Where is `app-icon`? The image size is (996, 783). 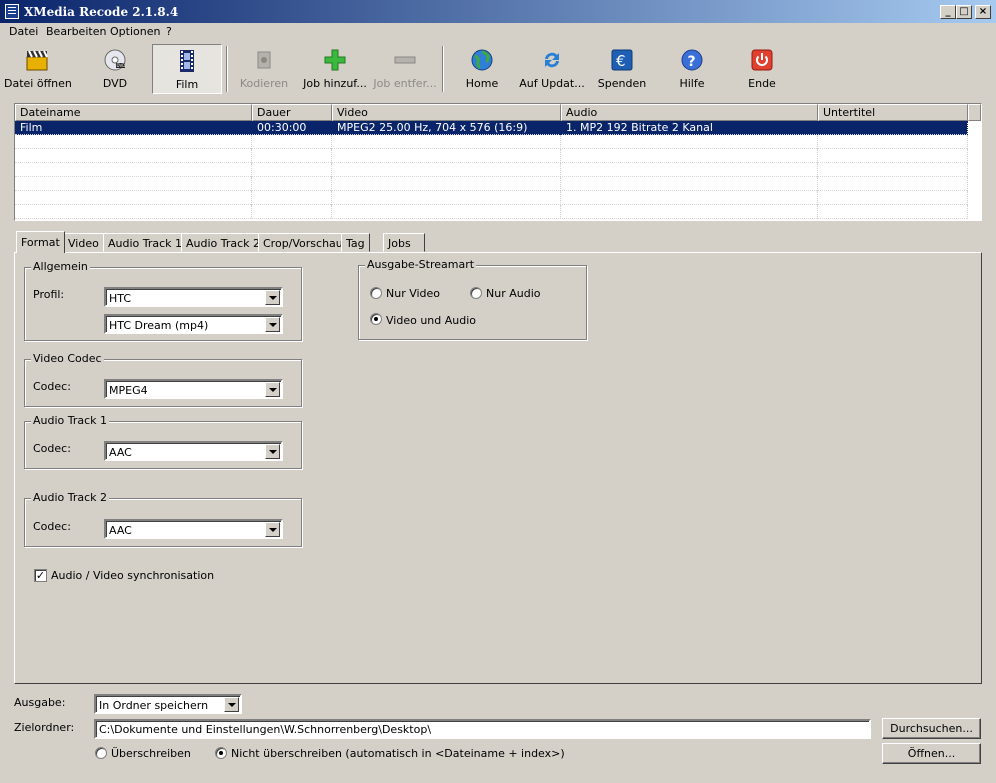
app-icon is located at coordinates (12, 11).